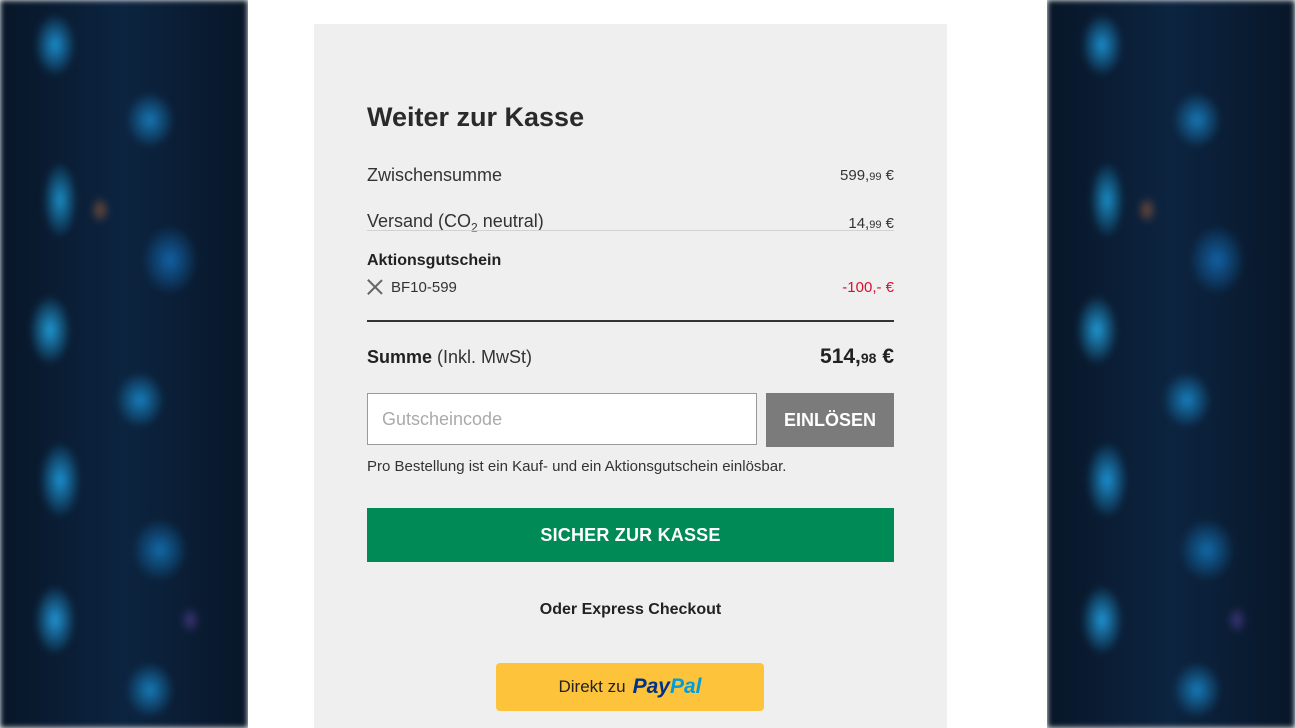 The height and width of the screenshot is (728, 1295). I want to click on total-row: Summe (Inkl. MwSt) 514,98 €, so click(630, 357).